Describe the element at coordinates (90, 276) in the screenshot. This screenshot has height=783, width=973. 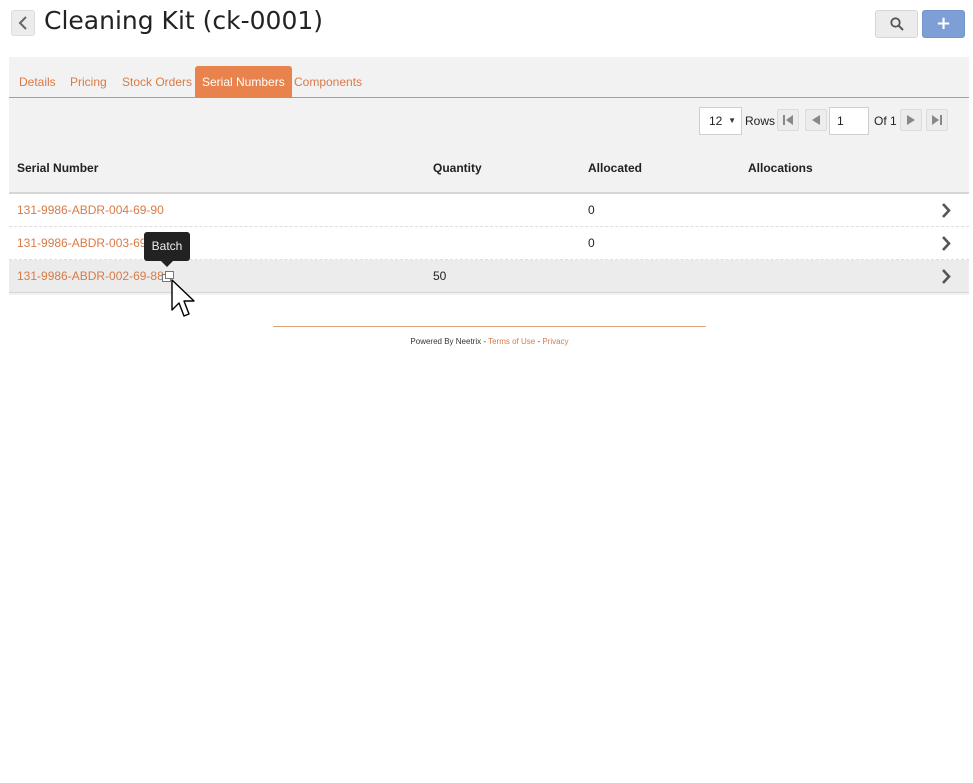
I see `serial-number-link: 131-9986-ABDR-002-69-88` at that location.